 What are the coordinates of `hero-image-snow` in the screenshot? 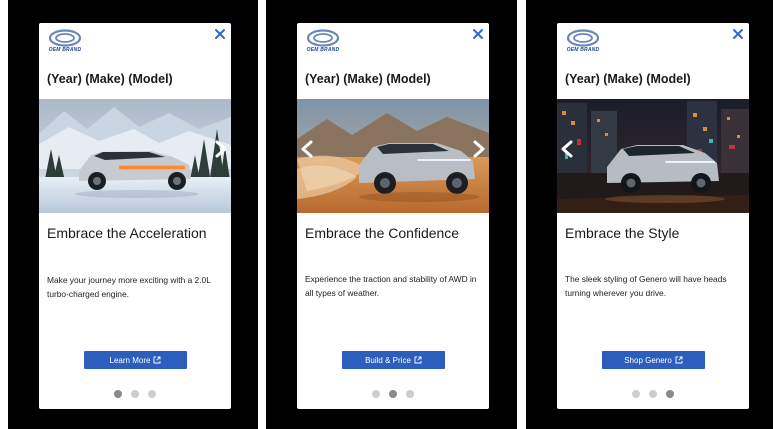 It's located at (135, 156).